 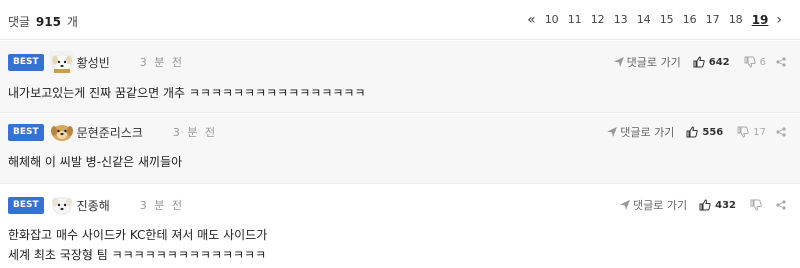 What do you see at coordinates (725, 205) in the screenshot?
I see `like-count: 432` at bounding box center [725, 205].